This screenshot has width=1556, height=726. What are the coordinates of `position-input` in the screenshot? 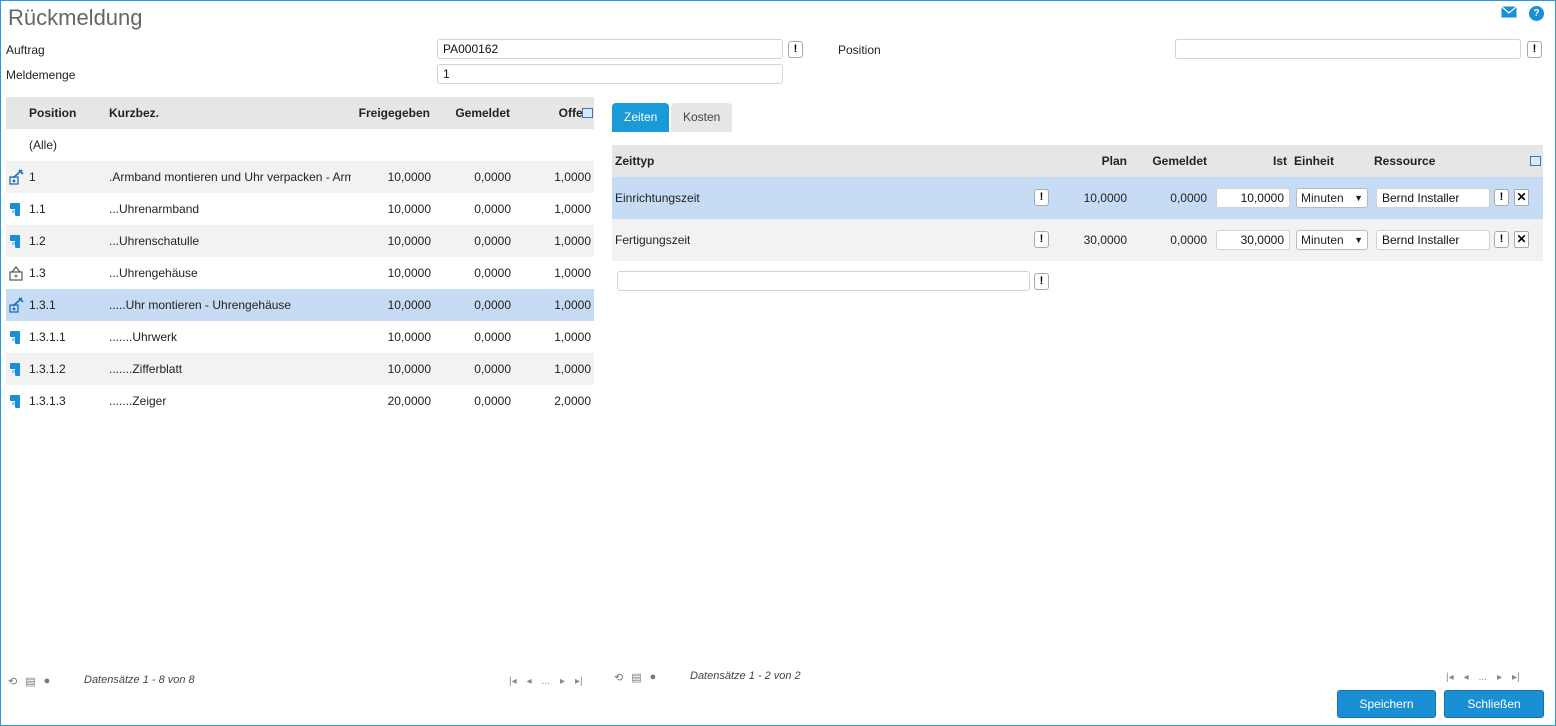 It's located at (1348, 49).